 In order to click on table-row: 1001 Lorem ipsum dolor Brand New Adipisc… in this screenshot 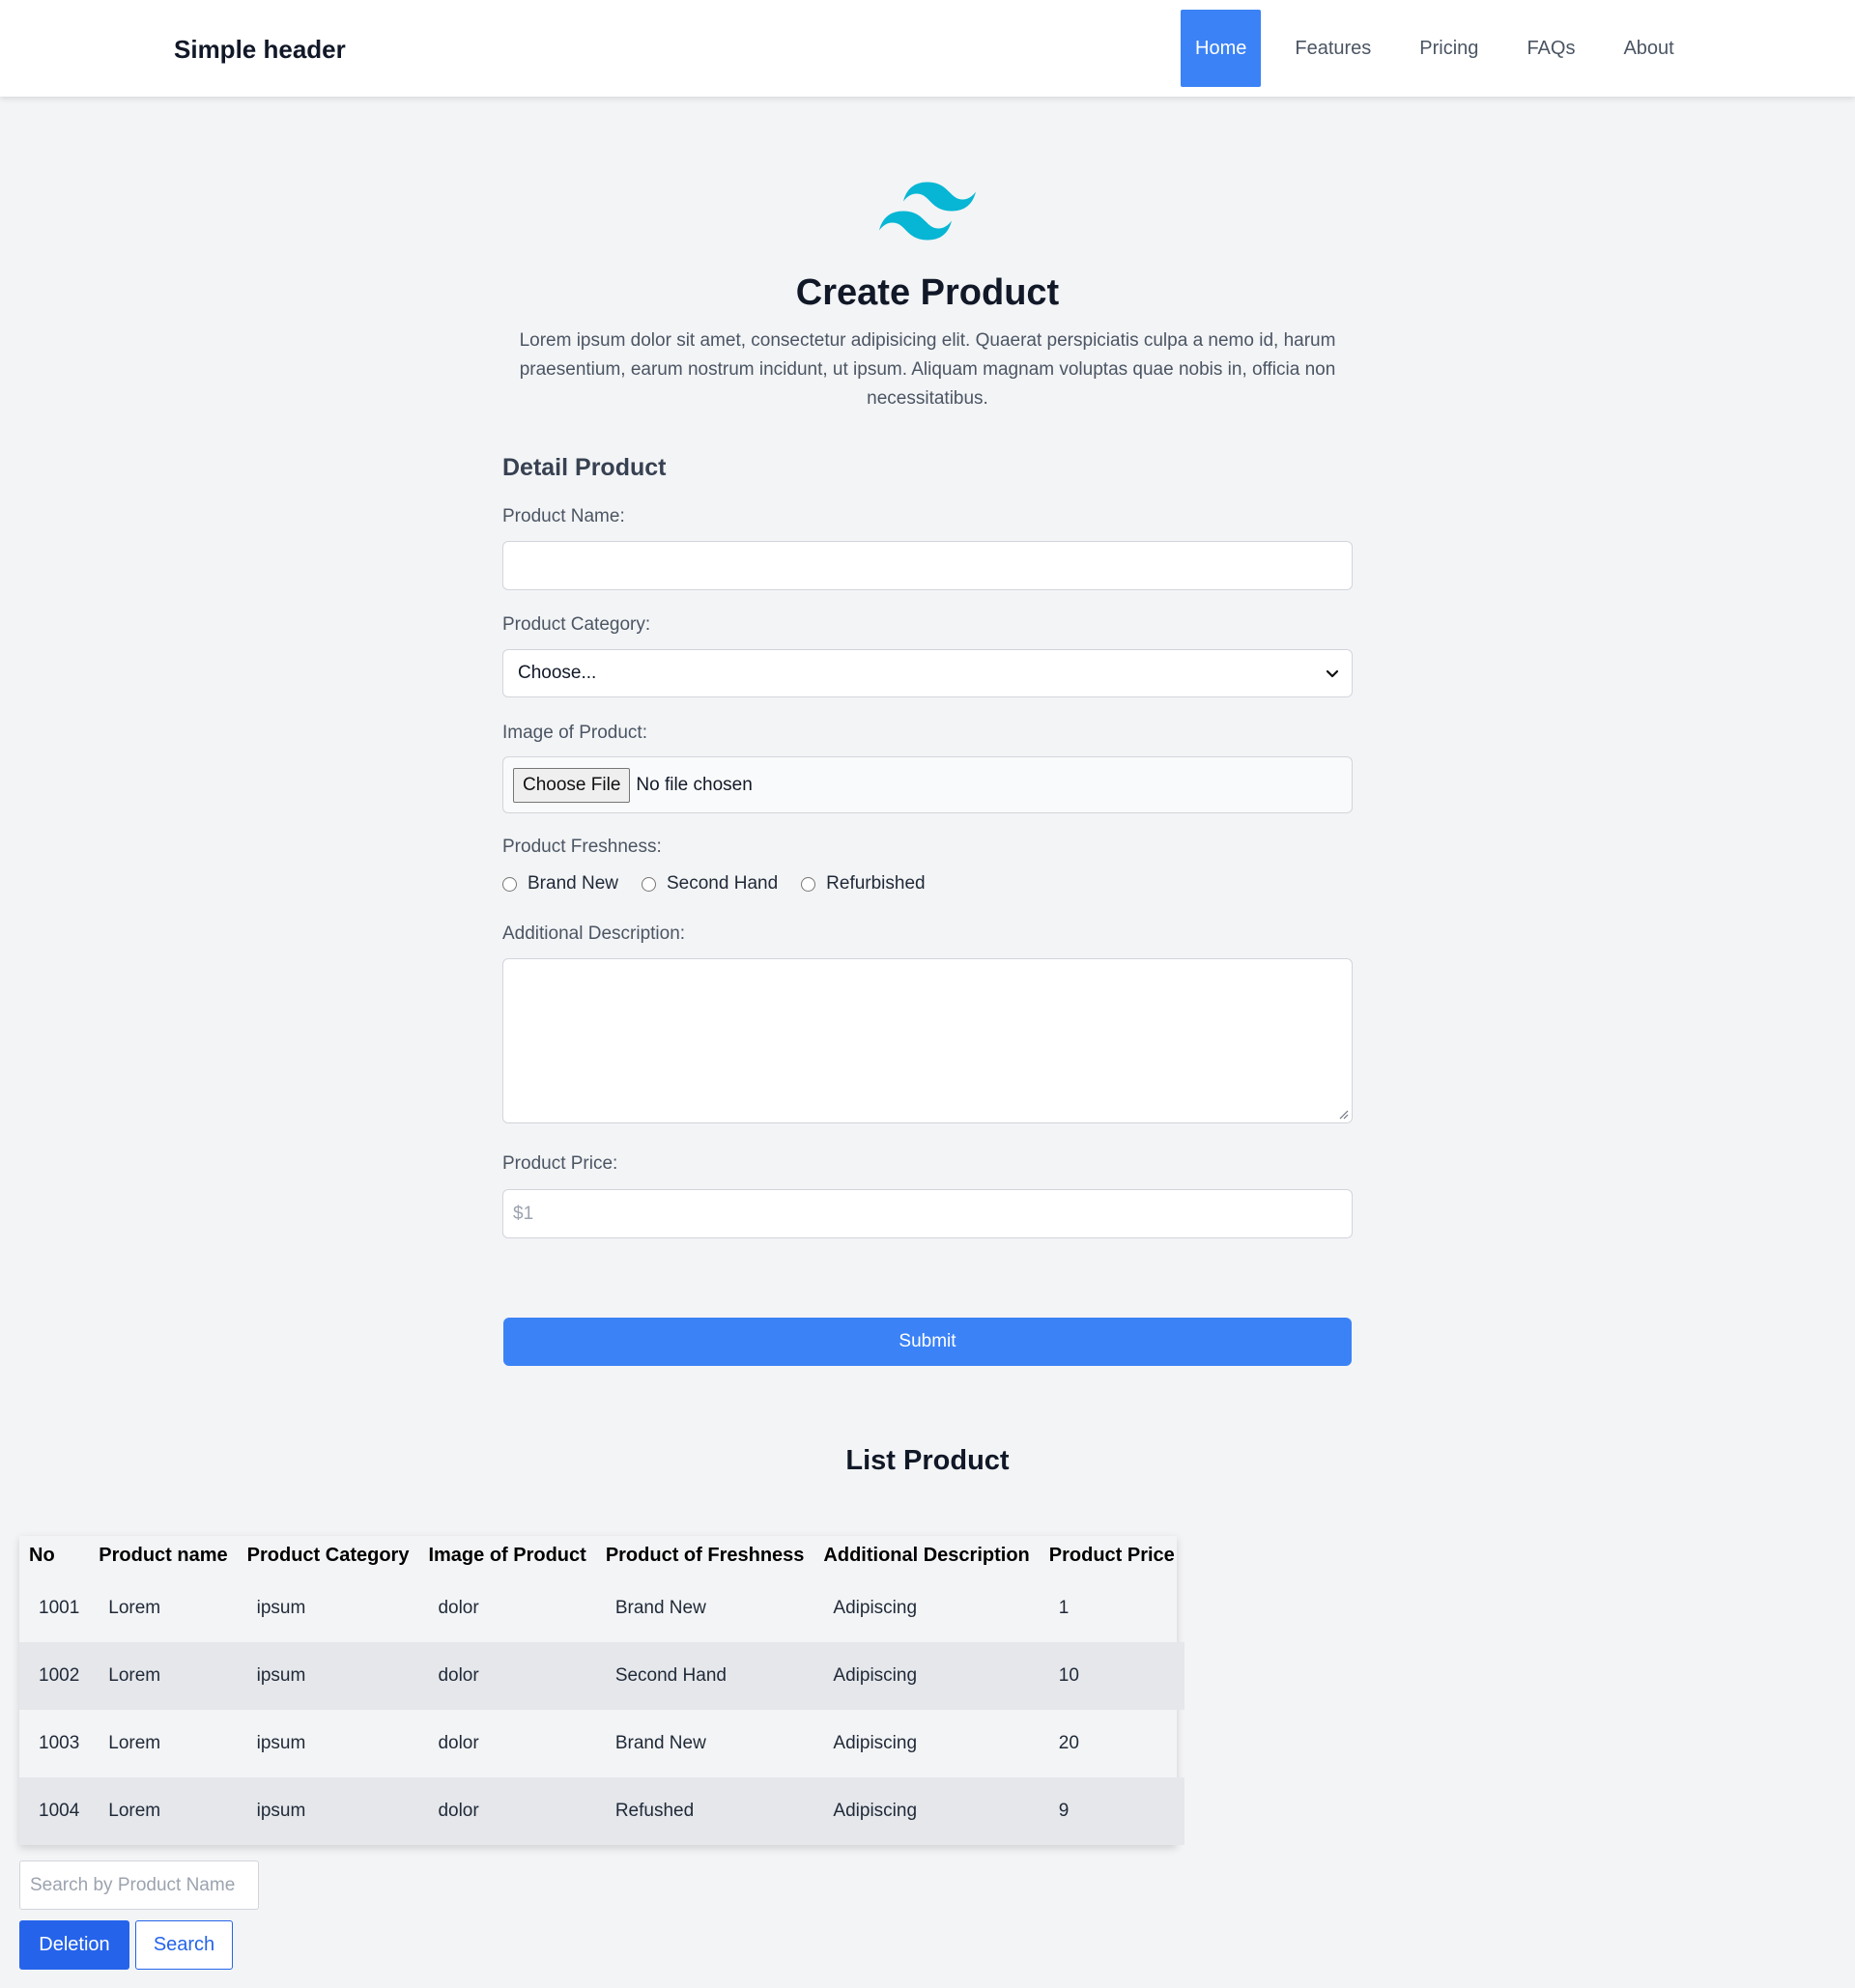, I will do `click(601, 1608)`.